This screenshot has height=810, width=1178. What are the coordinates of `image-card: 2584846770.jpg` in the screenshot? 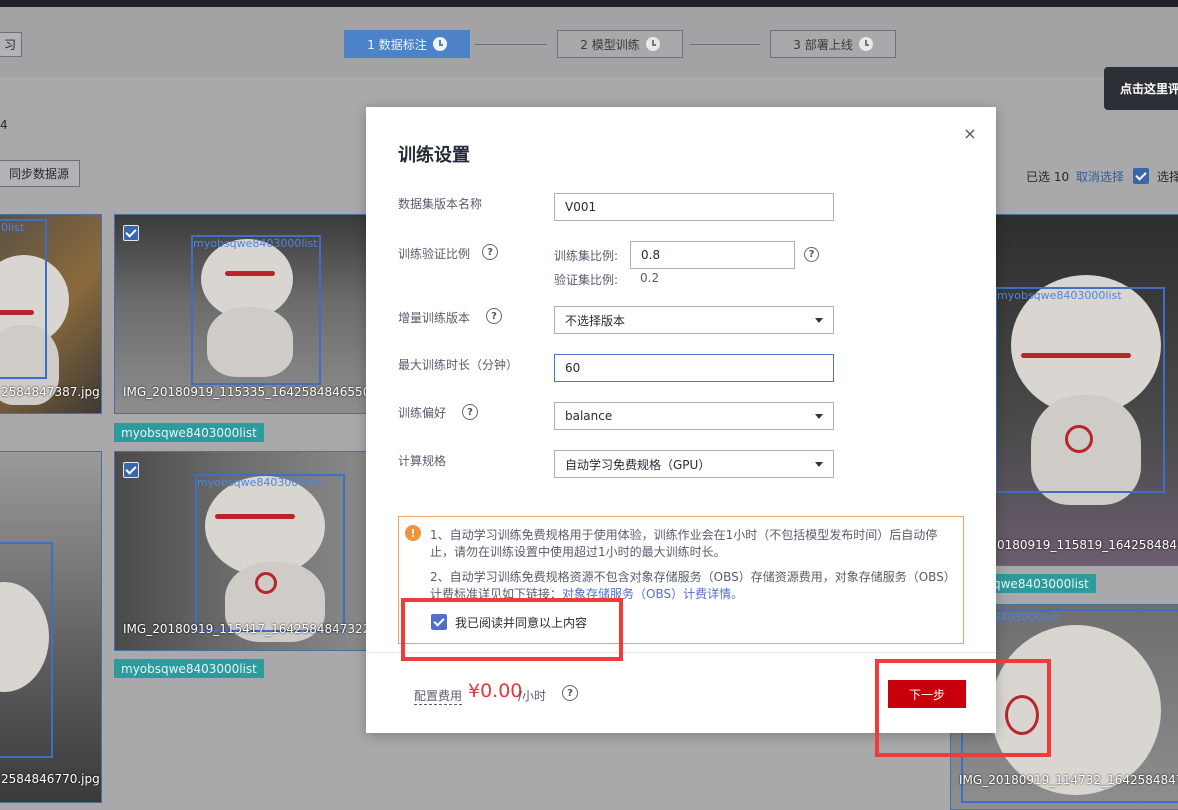 It's located at (51, 627).